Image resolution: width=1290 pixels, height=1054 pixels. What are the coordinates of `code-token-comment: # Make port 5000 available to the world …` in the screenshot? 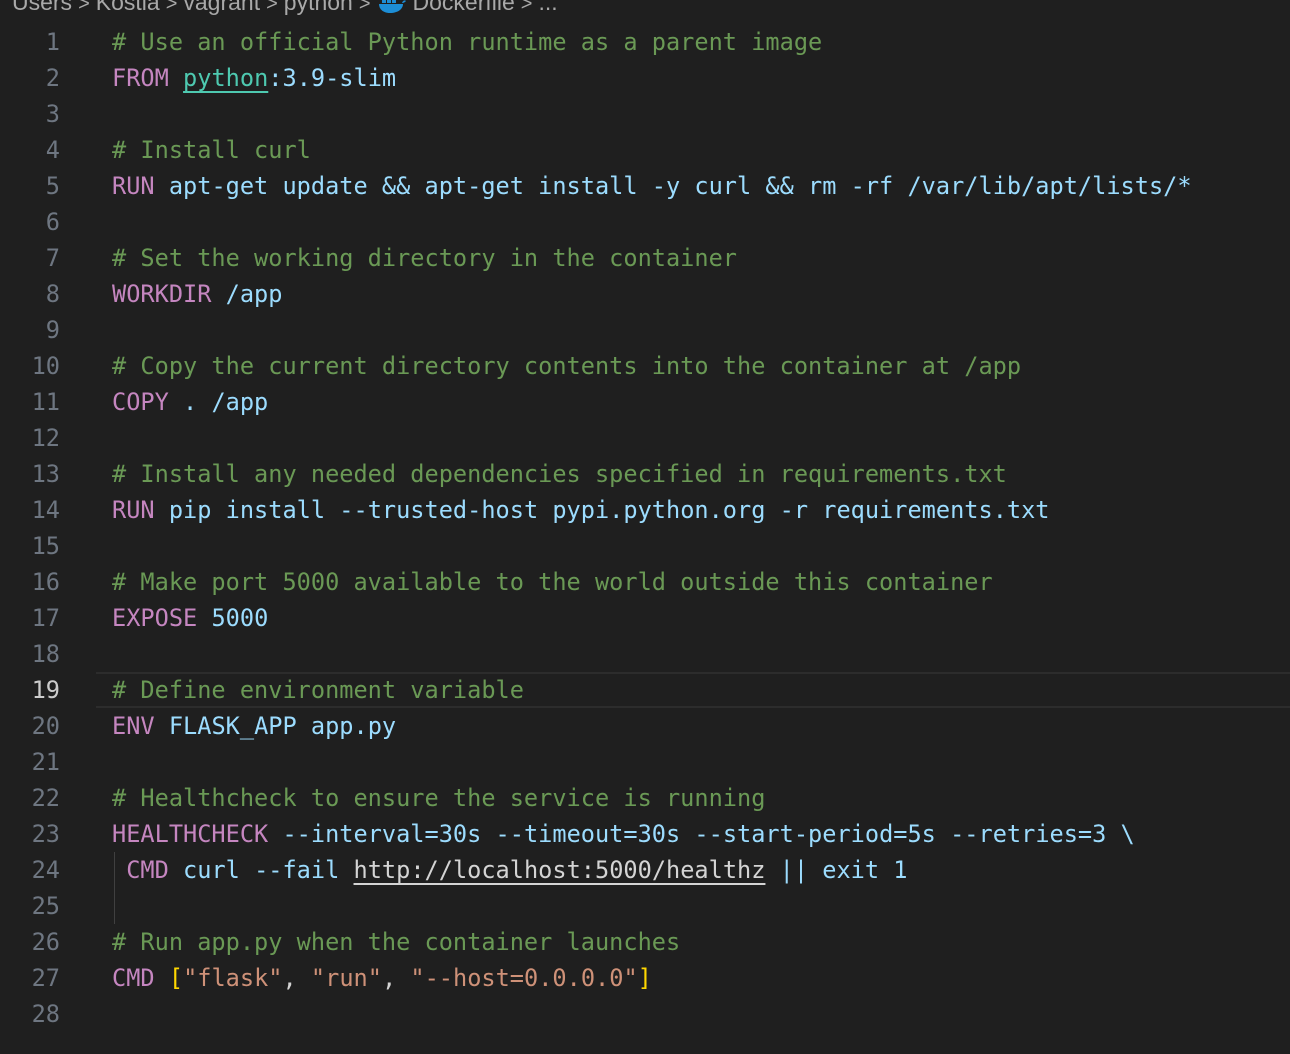 It's located at (552, 582).